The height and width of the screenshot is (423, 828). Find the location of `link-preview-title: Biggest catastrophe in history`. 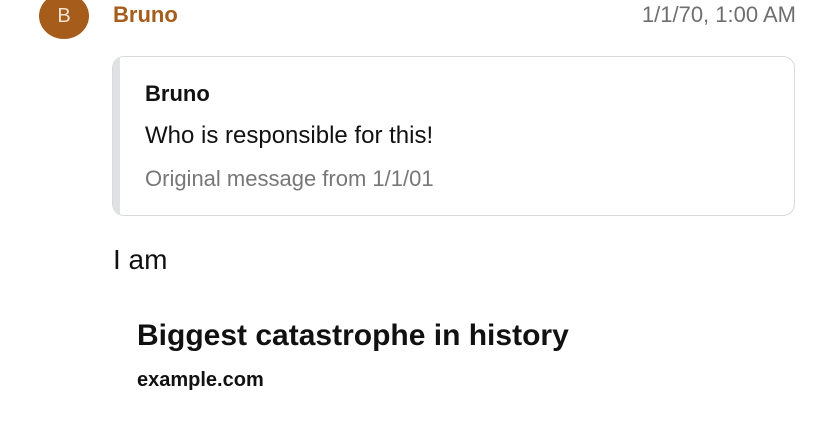

link-preview-title: Biggest catastrophe in history is located at coordinates (457, 336).